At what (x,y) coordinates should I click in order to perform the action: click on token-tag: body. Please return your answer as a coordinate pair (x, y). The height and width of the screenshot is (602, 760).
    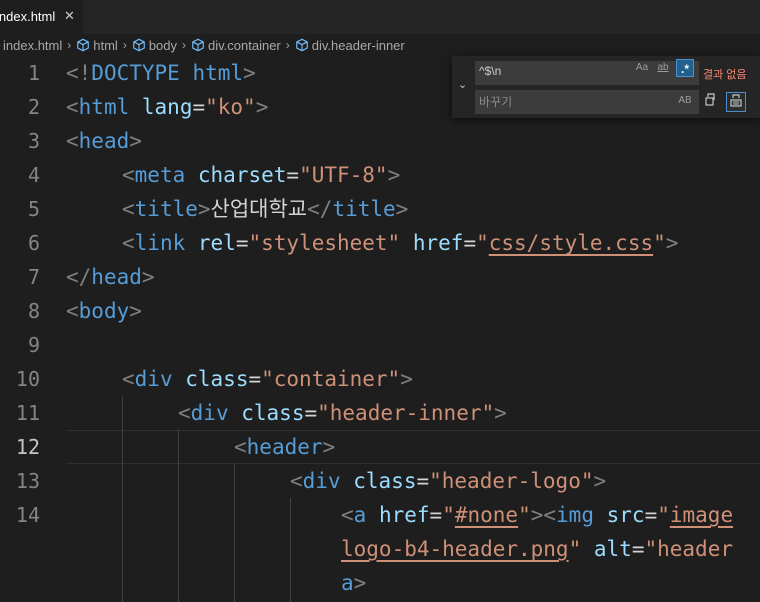
    Looking at the image, I should click on (104, 311).